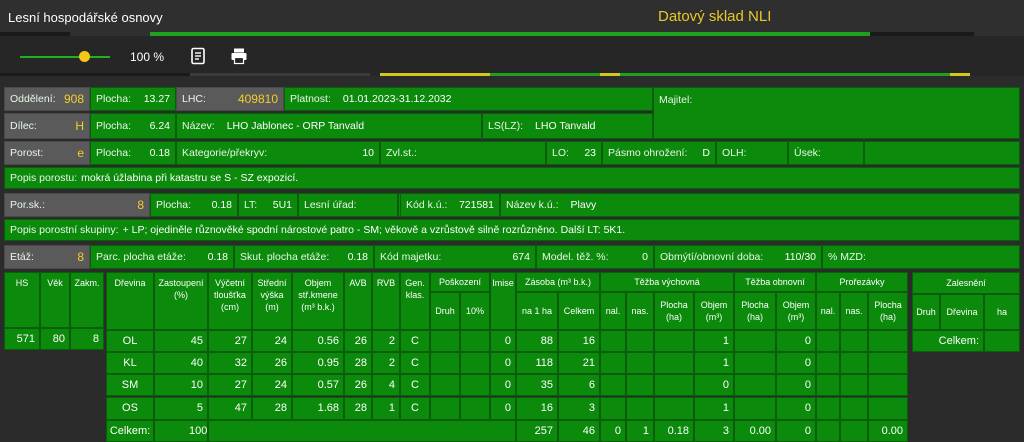  What do you see at coordinates (77, 205) in the screenshot?
I see `porsk-cell: Por.sk.: 8` at bounding box center [77, 205].